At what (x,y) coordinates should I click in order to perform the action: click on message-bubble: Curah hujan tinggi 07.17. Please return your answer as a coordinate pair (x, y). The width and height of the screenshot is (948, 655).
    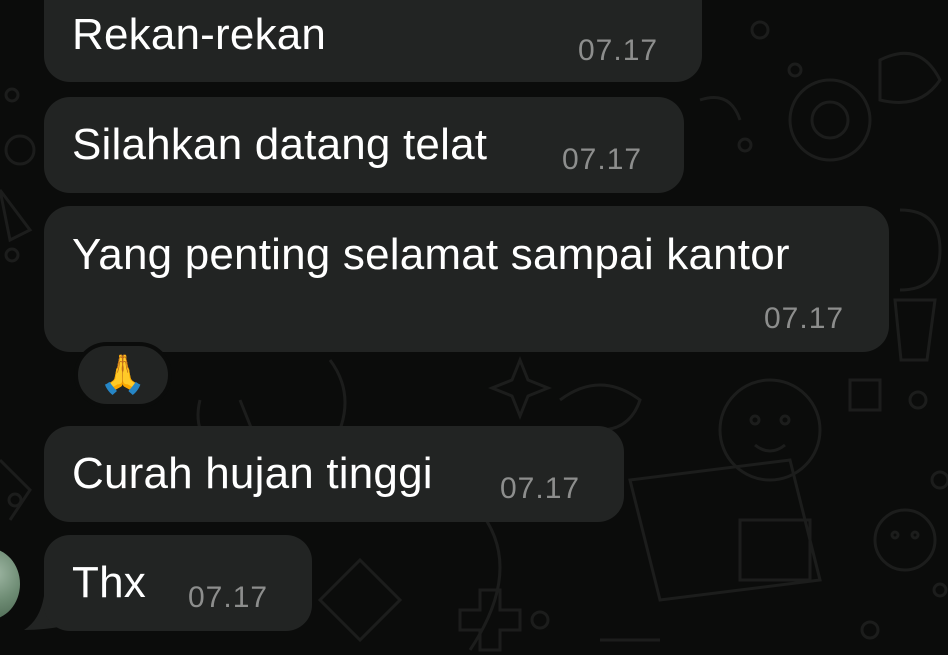
    Looking at the image, I should click on (334, 474).